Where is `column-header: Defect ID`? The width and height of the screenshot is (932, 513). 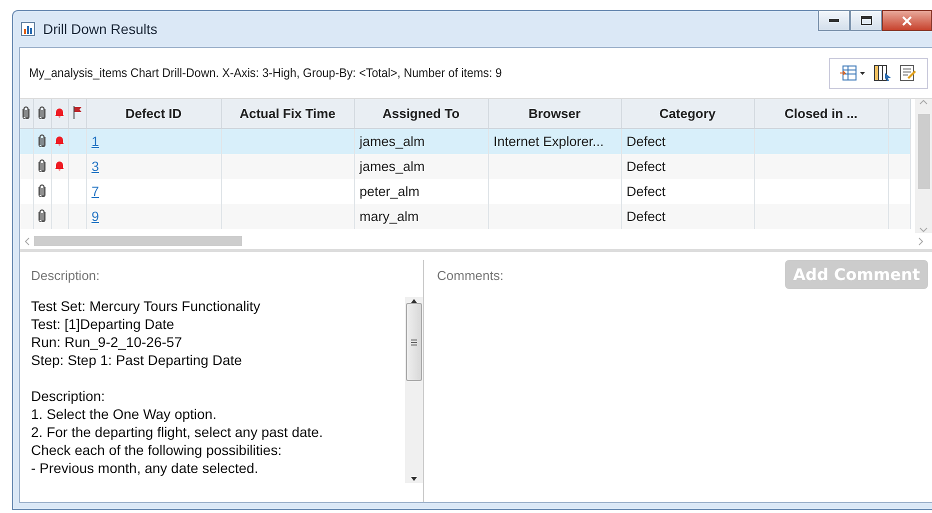 column-header: Defect ID is located at coordinates (153, 113).